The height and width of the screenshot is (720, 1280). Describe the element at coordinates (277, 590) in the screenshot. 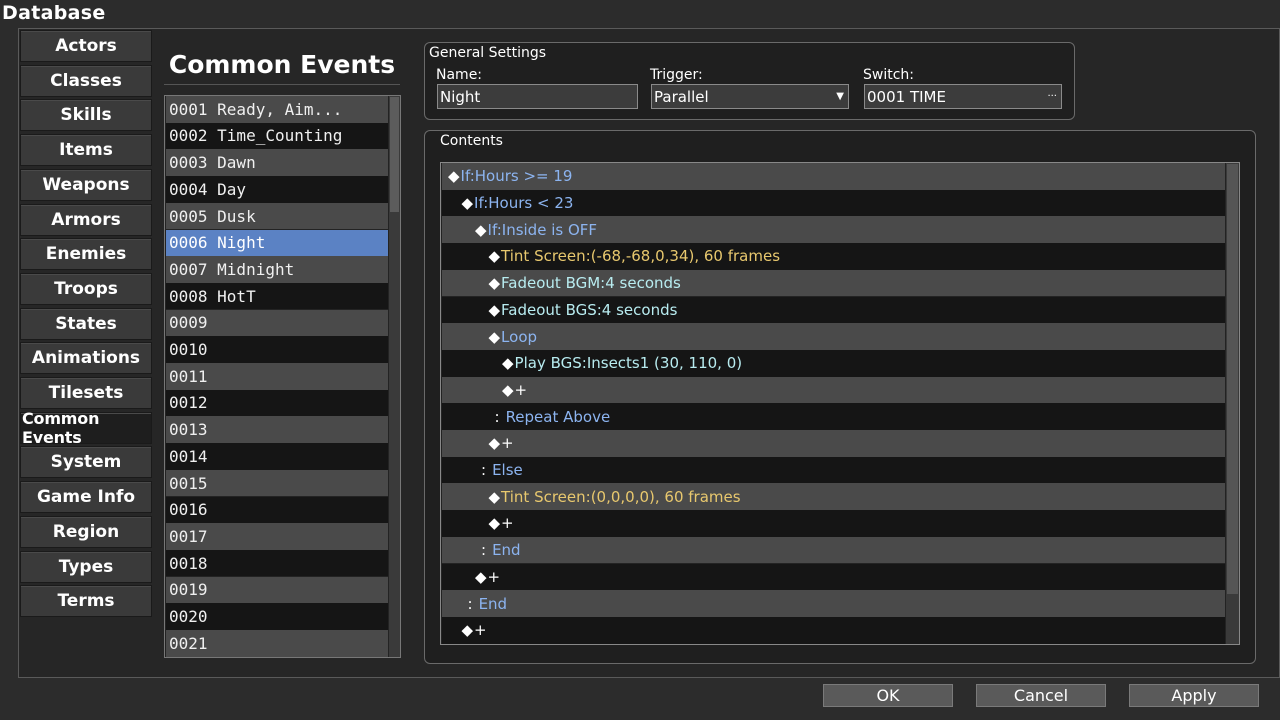

I see `event-list-item: 0019` at that location.